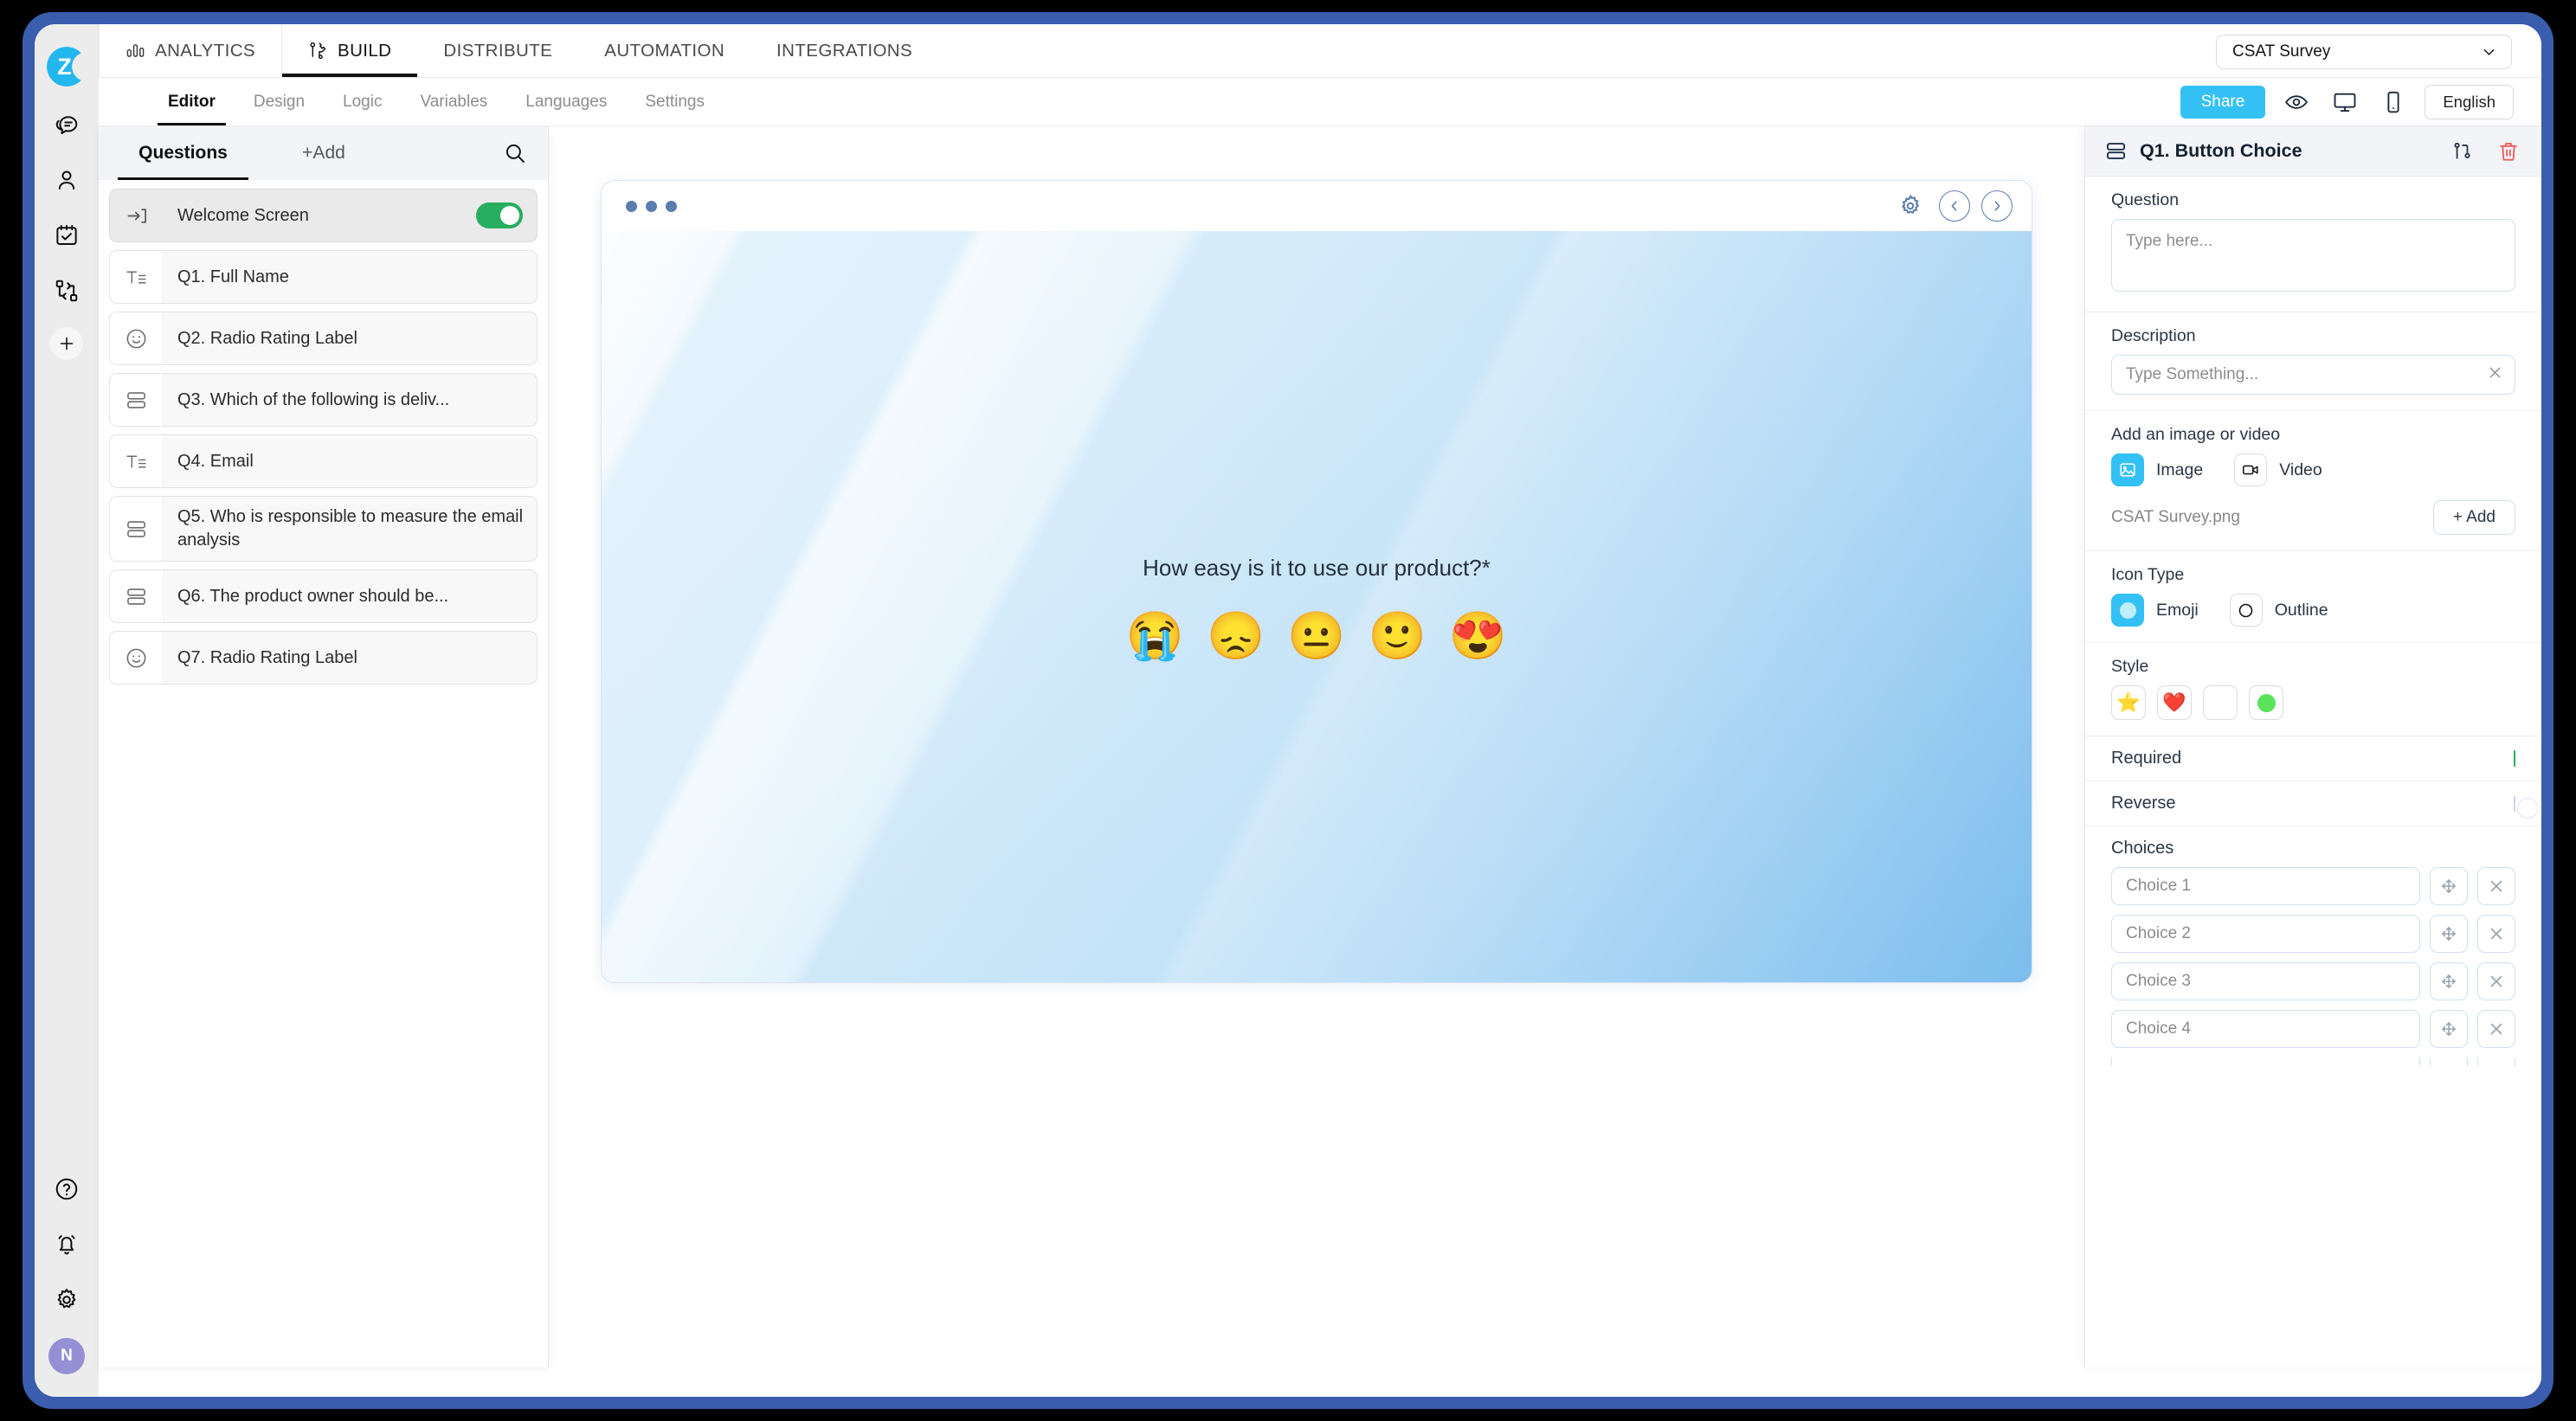 This screenshot has width=2576, height=1421. Describe the element at coordinates (318, 51) in the screenshot. I see `tools-icon` at that location.